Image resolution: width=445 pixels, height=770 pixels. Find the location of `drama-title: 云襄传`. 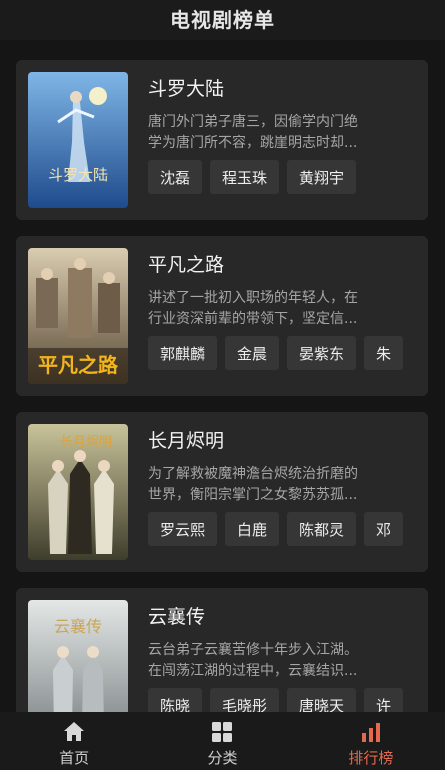

drama-title: 云襄传 is located at coordinates (176, 615).